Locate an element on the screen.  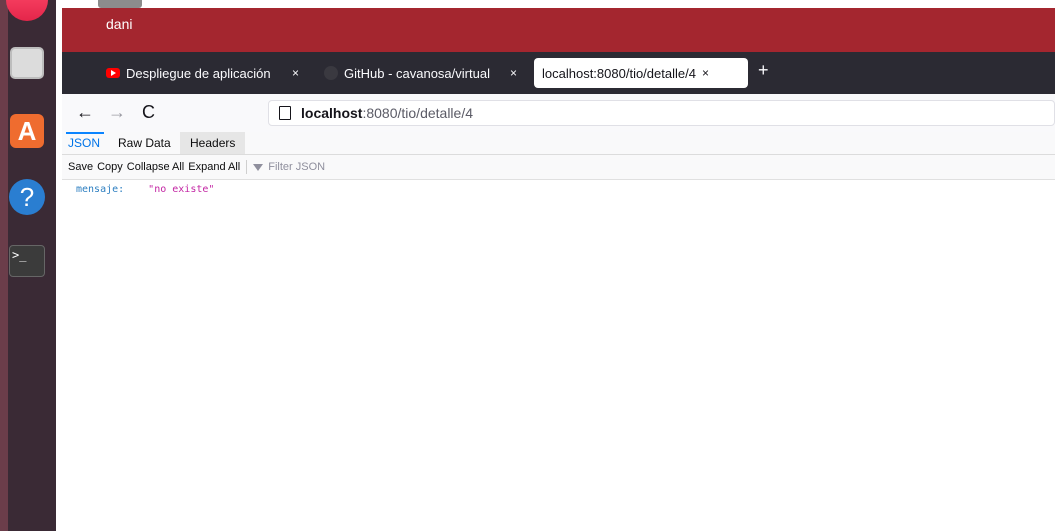
files-icon is located at coordinates (27, 63).